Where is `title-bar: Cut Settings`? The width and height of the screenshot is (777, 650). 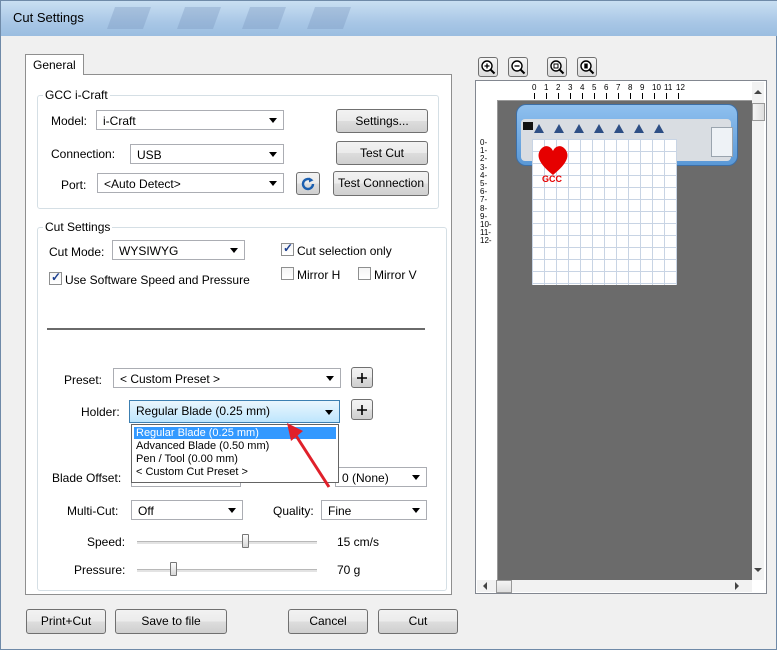 title-bar: Cut Settings is located at coordinates (389, 18).